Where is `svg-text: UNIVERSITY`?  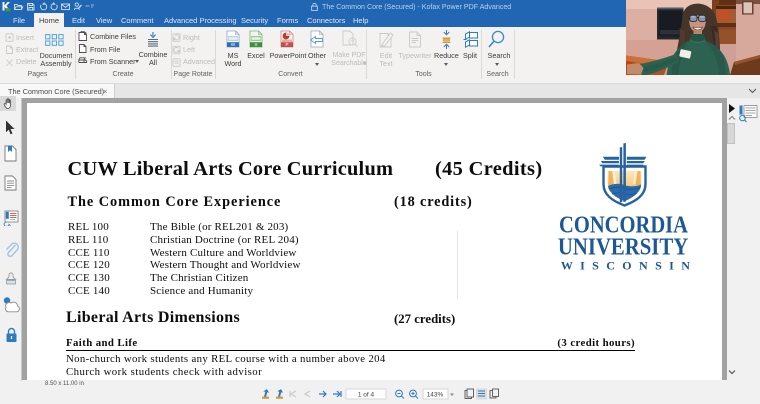
svg-text: UNIVERSITY is located at coordinates (623, 246).